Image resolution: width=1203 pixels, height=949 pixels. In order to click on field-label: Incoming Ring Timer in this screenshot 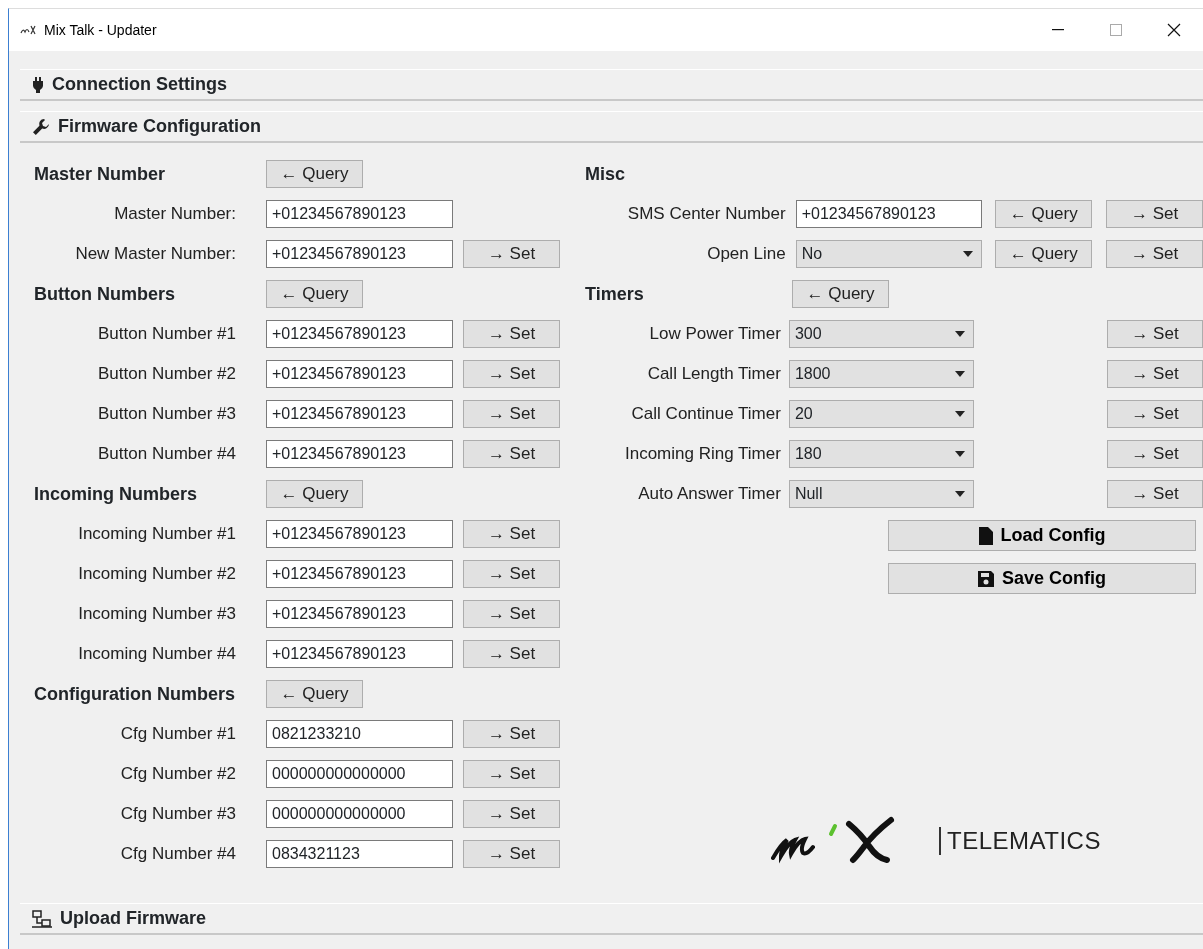, I will do `click(702, 454)`.